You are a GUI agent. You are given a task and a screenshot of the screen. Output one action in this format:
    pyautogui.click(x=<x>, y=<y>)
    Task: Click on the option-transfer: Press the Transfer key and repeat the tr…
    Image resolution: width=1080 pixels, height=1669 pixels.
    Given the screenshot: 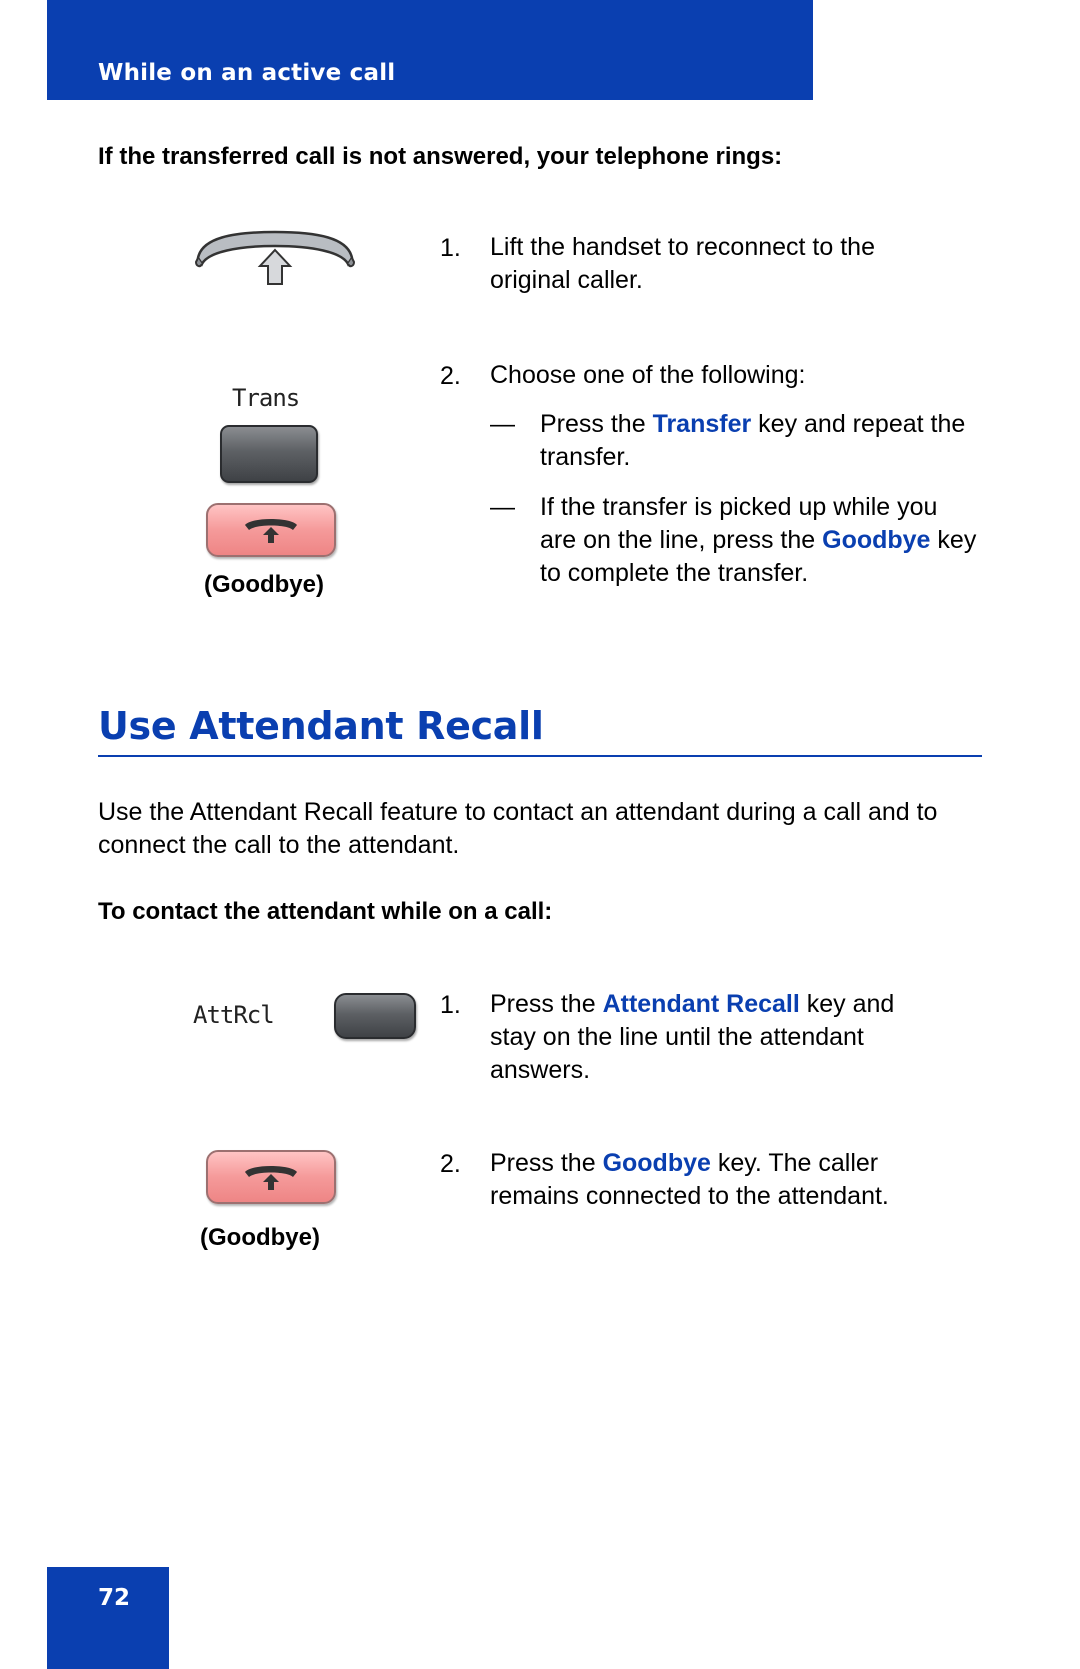 What is the action you would take?
    pyautogui.click(x=753, y=440)
    